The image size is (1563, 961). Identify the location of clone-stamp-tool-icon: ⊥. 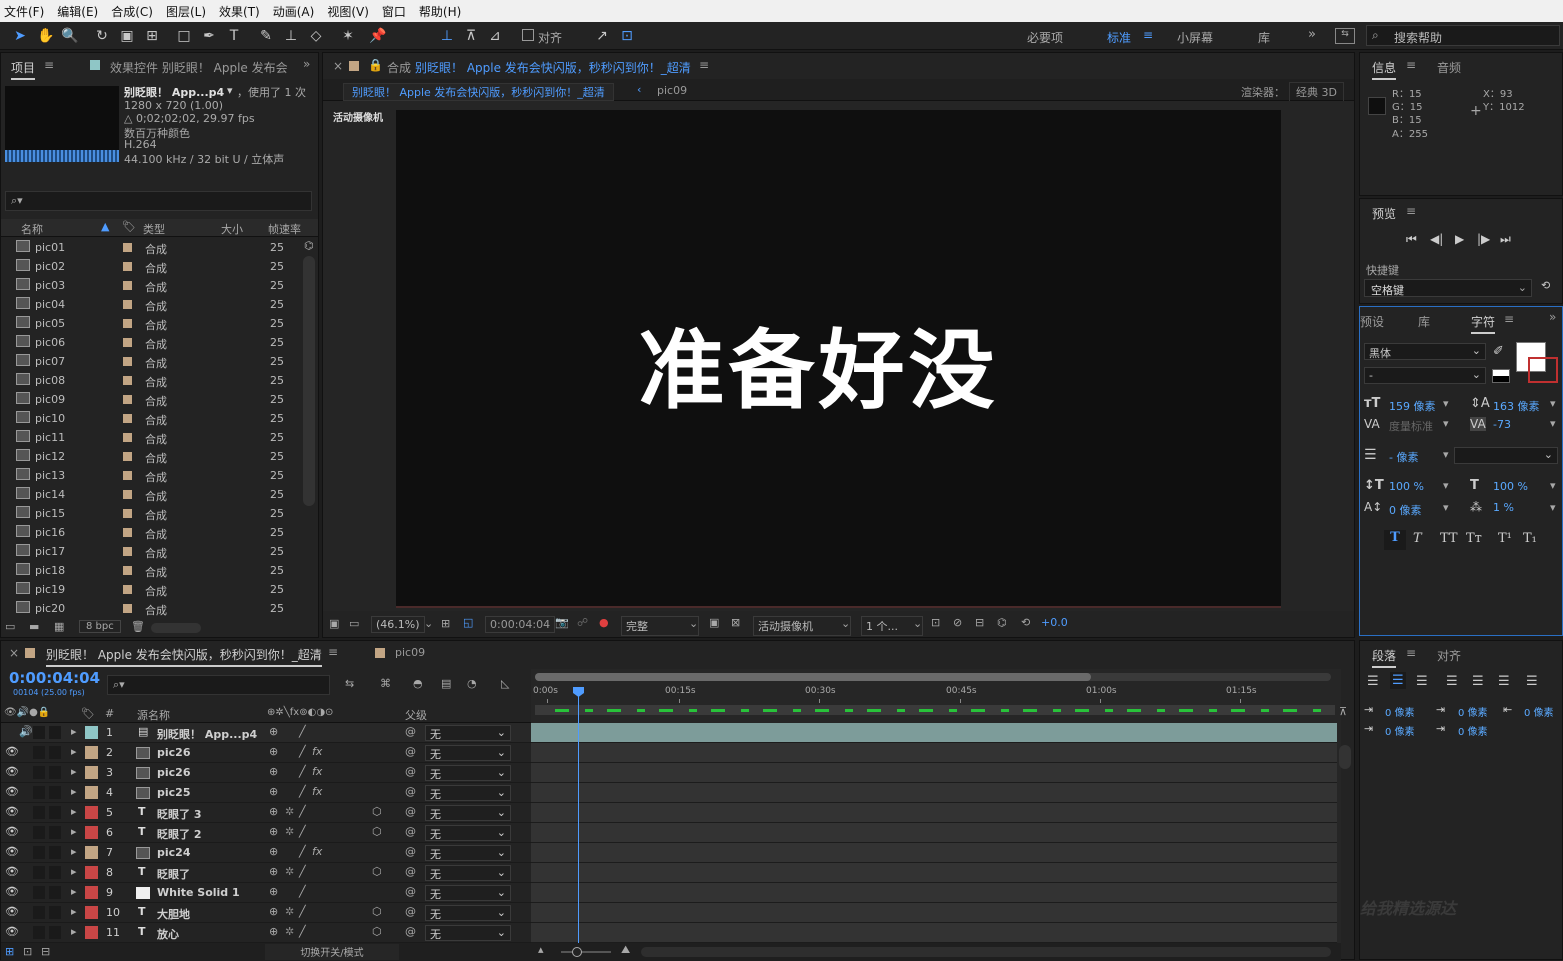
(291, 36).